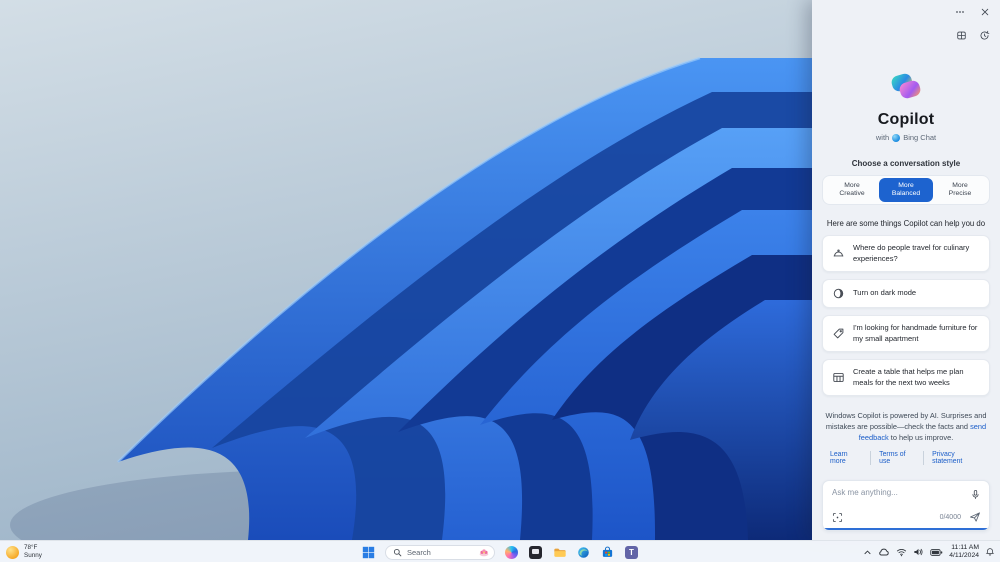 The width and height of the screenshot is (1000, 562). I want to click on search-placeholder: Search, so click(419, 552).